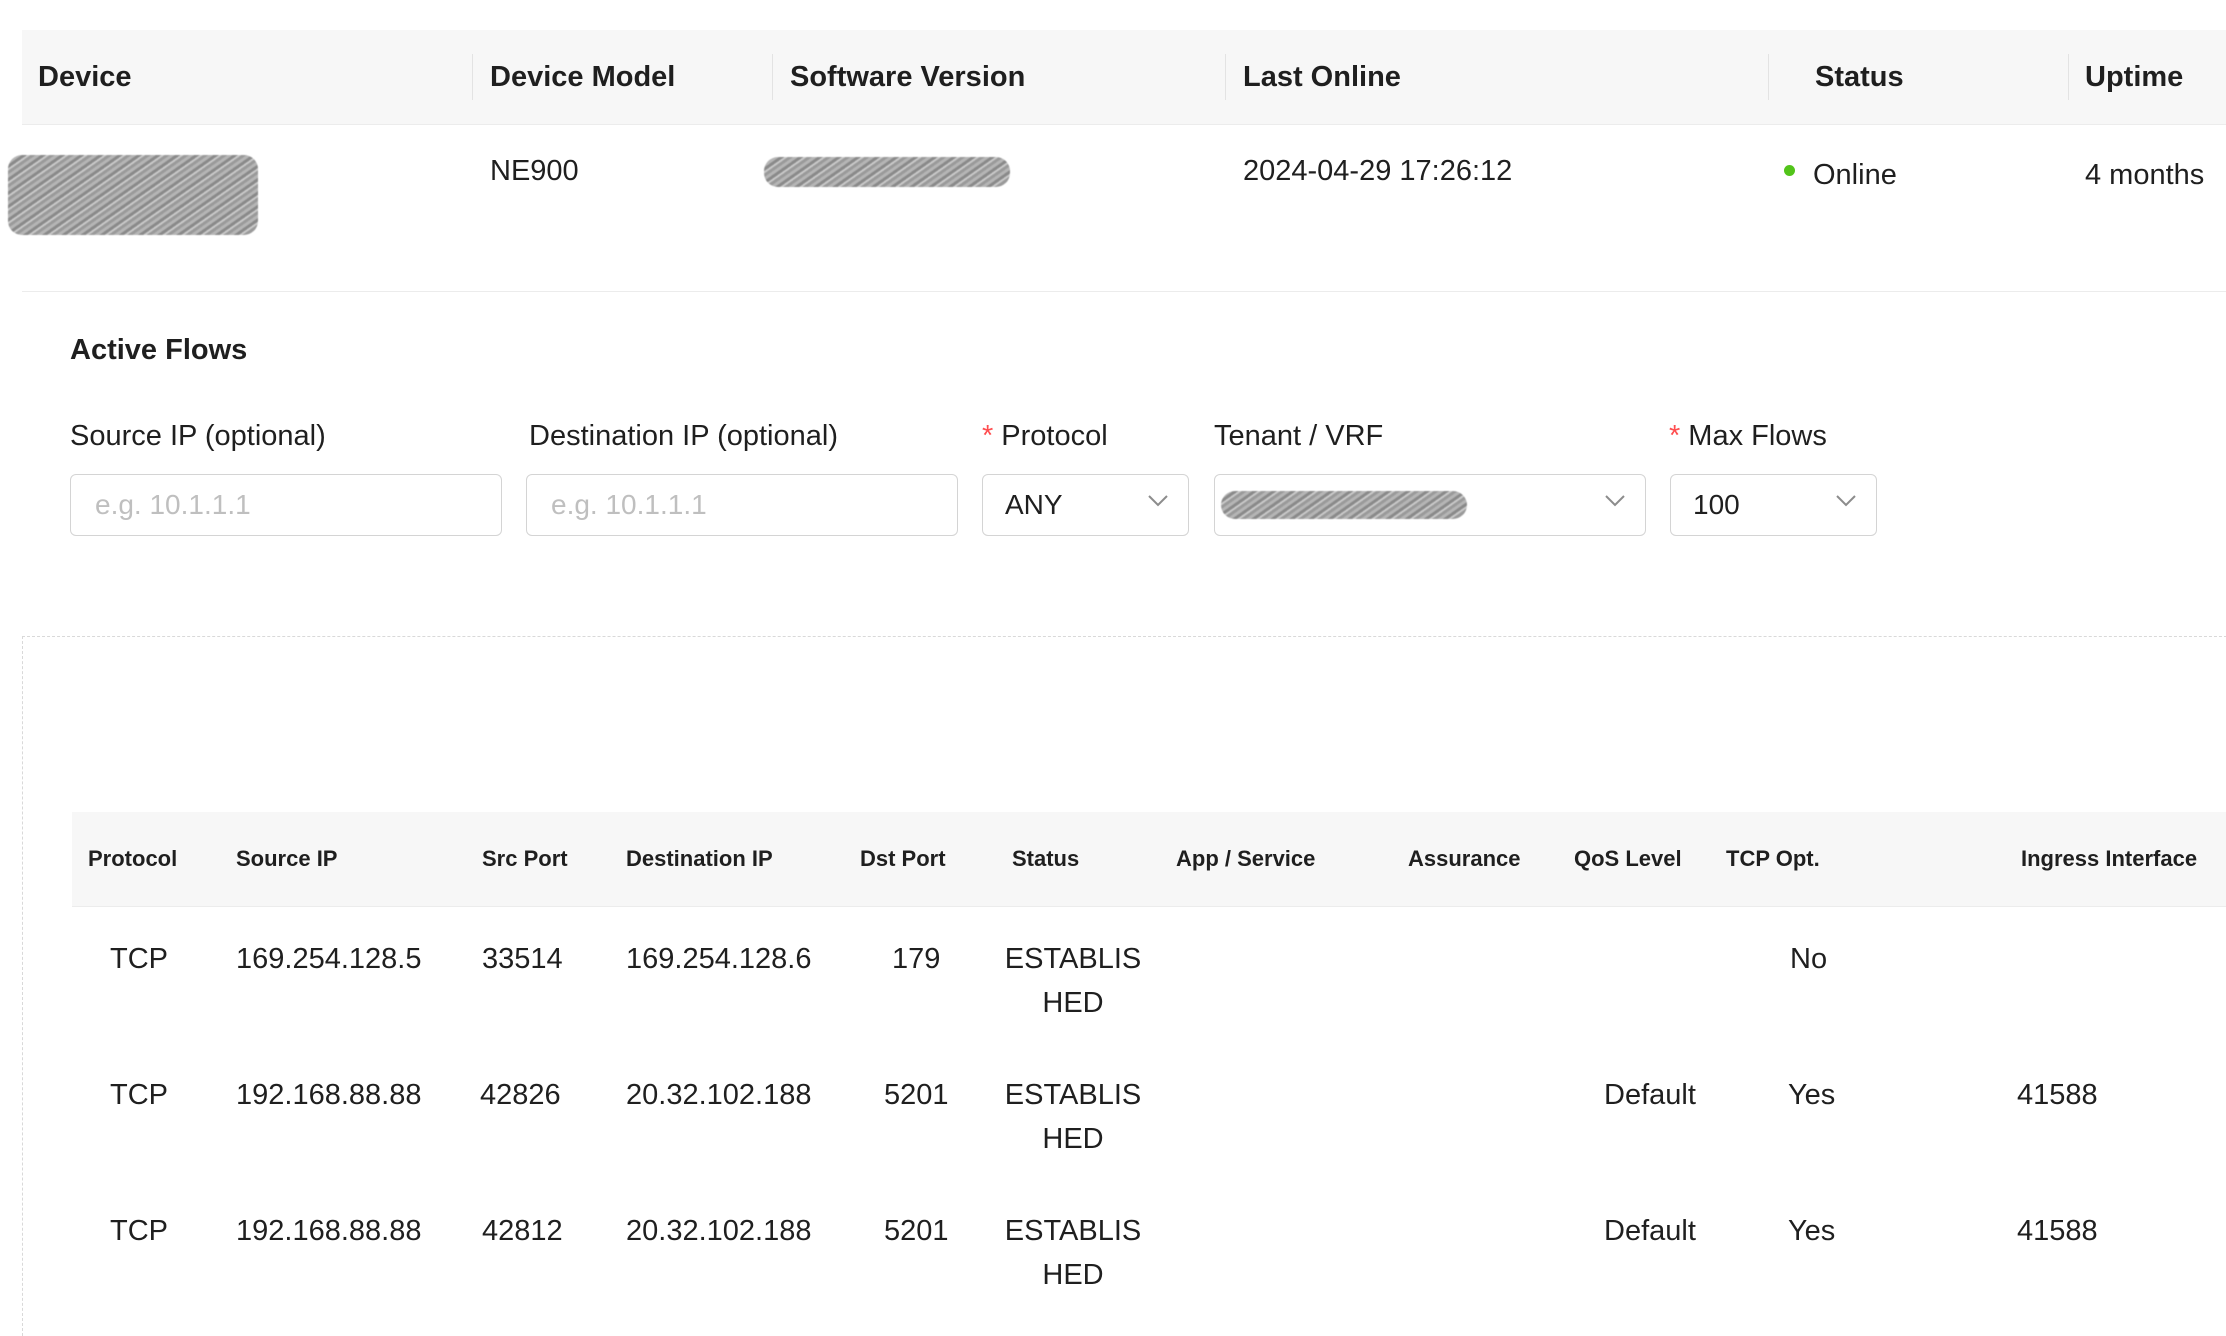  Describe the element at coordinates (916, 959) in the screenshot. I see `cell-dst-port: 179` at that location.